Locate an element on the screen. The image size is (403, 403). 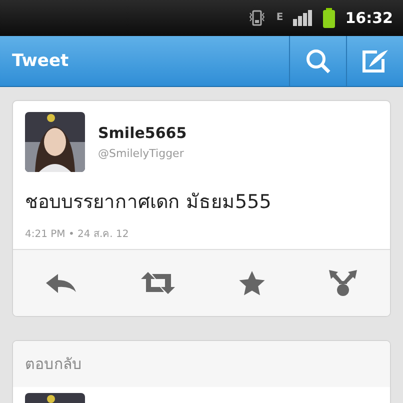
user-handle: @SmilelyTigger is located at coordinates (141, 153).